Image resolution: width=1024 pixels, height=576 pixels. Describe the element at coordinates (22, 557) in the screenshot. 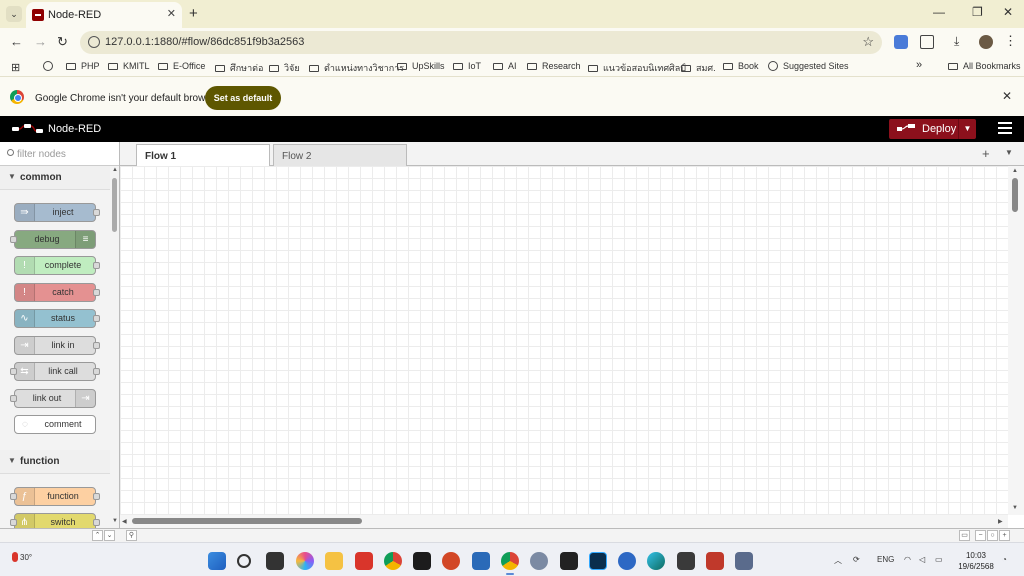

I see `weather-widget: 30°` at that location.